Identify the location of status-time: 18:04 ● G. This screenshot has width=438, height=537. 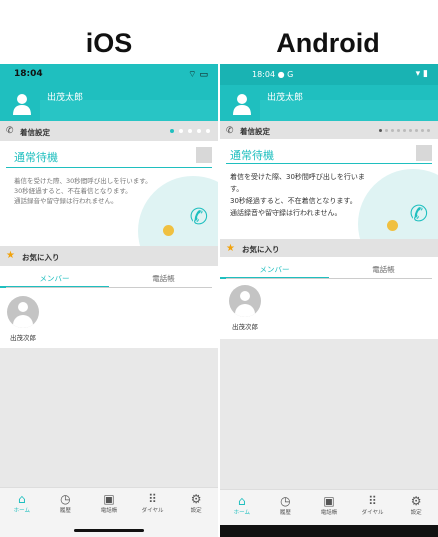
(273, 74).